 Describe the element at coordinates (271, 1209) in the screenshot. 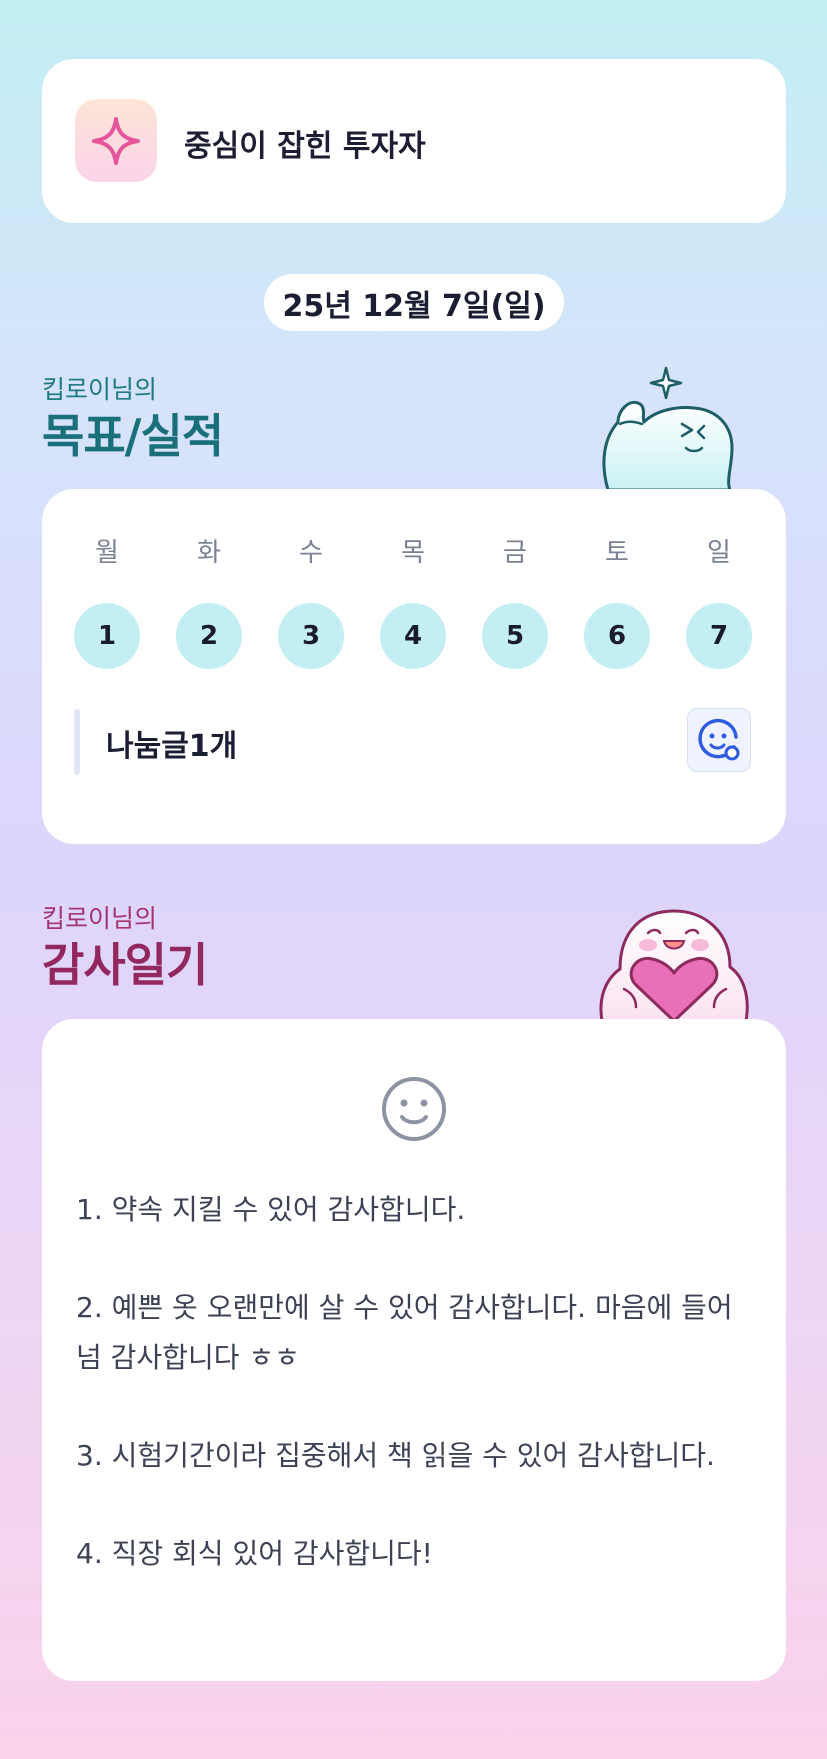

I see `gratitude-entry: 1. 약속 지킬 수 있어 감사합니다.` at that location.